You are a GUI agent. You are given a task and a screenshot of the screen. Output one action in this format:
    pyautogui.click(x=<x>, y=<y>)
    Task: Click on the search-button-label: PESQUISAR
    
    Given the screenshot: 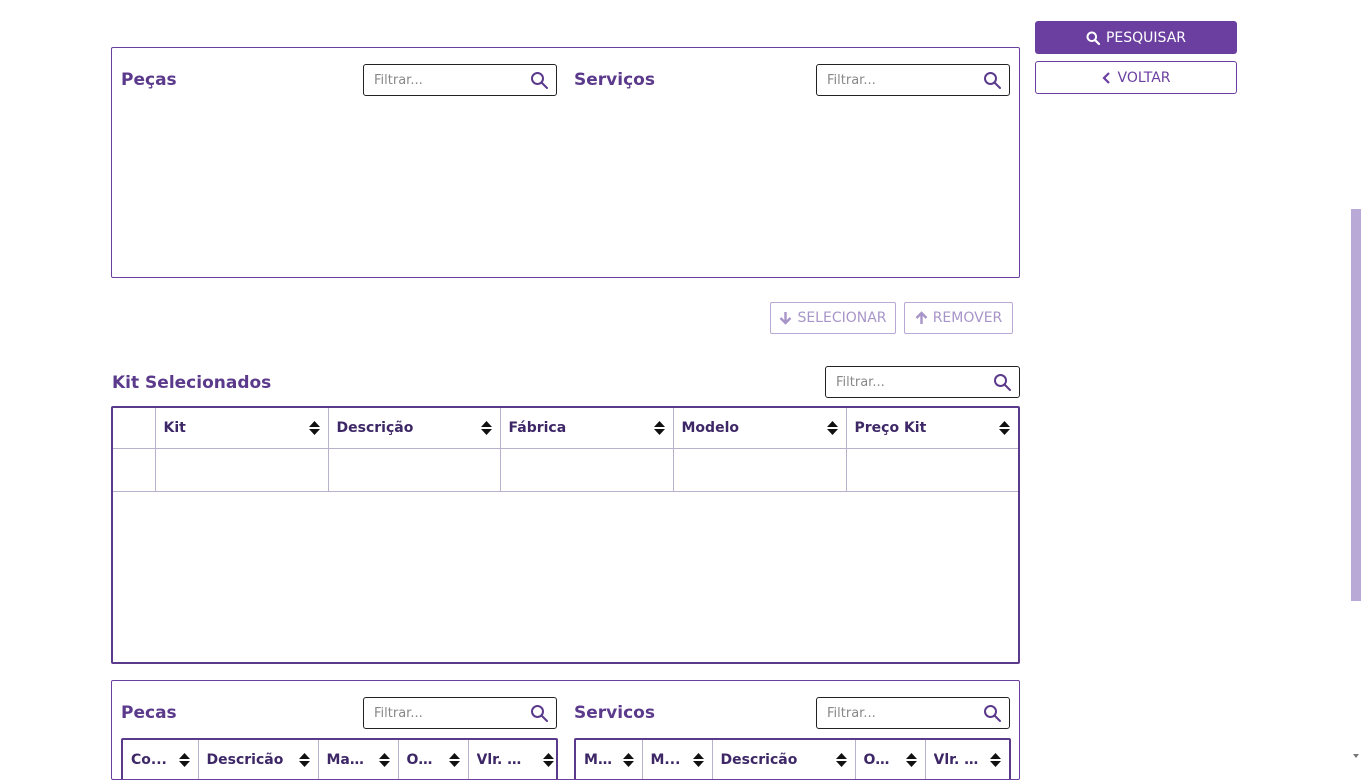 What is the action you would take?
    pyautogui.click(x=1146, y=37)
    